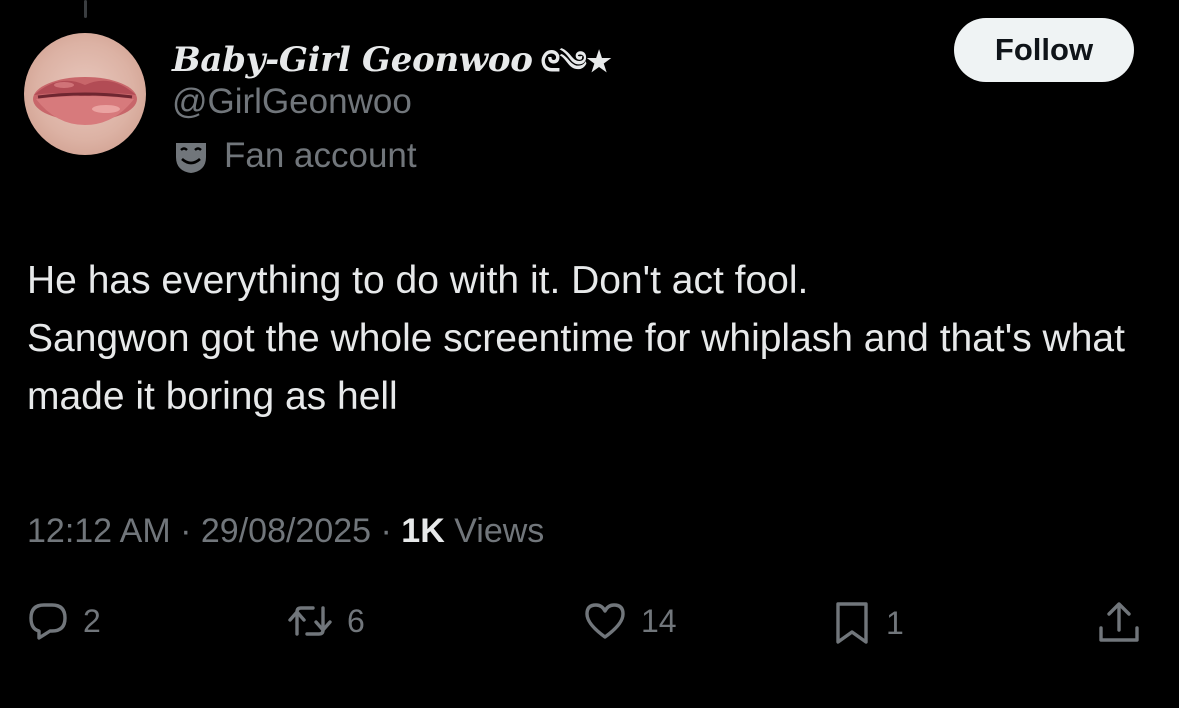 The height and width of the screenshot is (708, 1179). I want to click on heart-icon, so click(605, 621).